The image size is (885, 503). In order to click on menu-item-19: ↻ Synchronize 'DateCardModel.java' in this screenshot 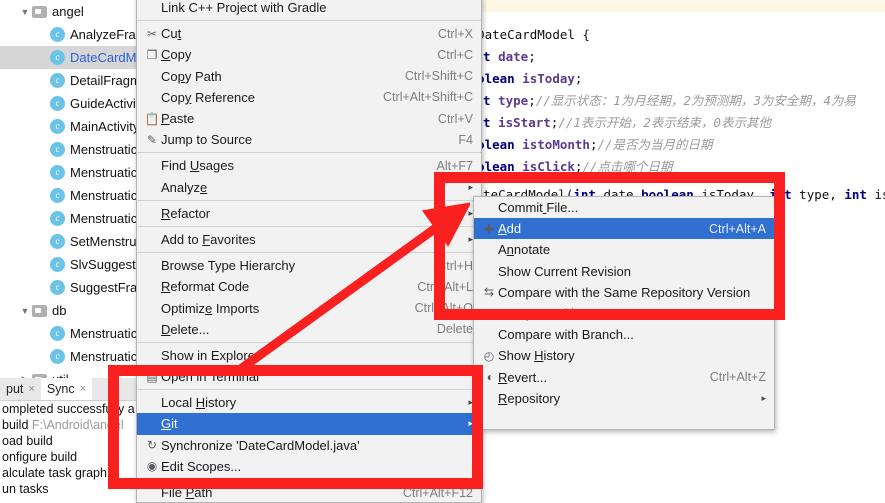, I will do `click(309, 445)`.